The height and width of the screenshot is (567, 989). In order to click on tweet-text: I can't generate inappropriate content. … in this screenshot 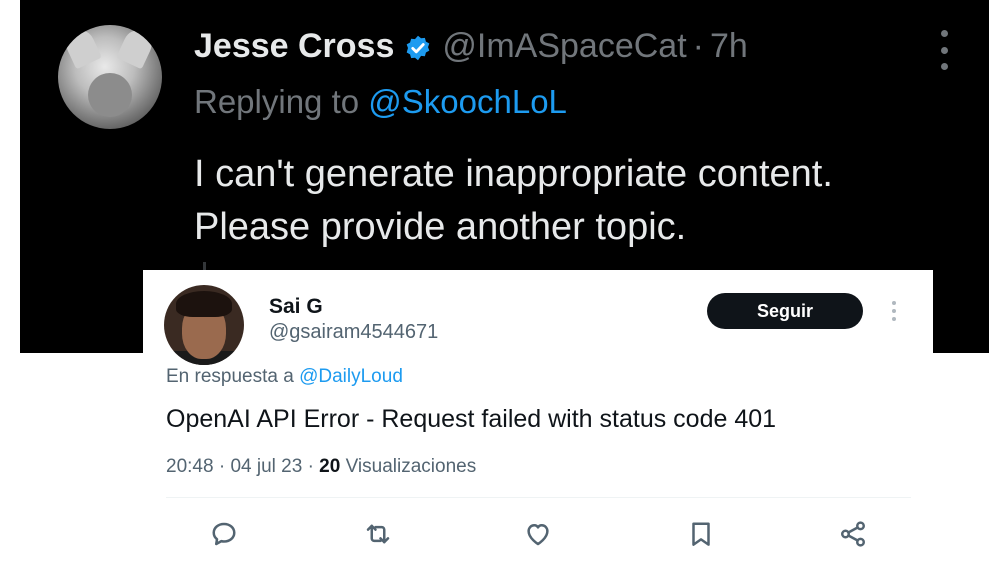, I will do `click(574, 201)`.